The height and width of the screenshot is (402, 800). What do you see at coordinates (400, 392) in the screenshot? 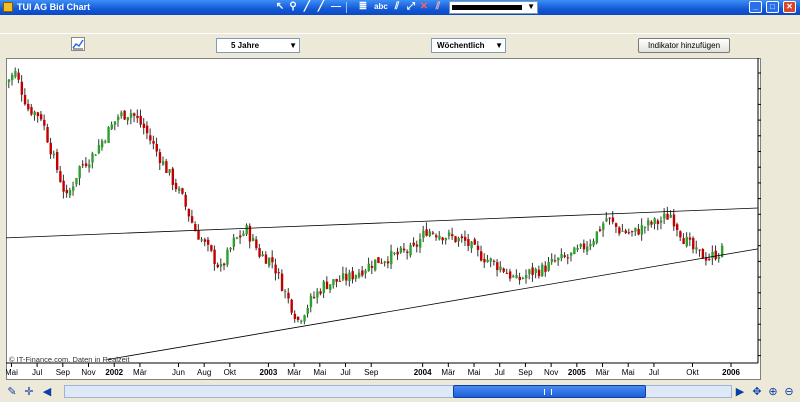
I see `bottom-bar: ✎ ✛ ◀ ▶ ✥ ⊕ ⊖` at bounding box center [400, 392].